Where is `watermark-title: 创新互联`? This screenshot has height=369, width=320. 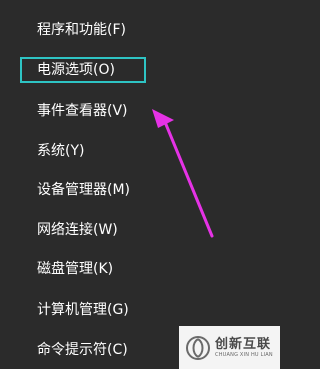 watermark-title: 创新互联 is located at coordinates (243, 344).